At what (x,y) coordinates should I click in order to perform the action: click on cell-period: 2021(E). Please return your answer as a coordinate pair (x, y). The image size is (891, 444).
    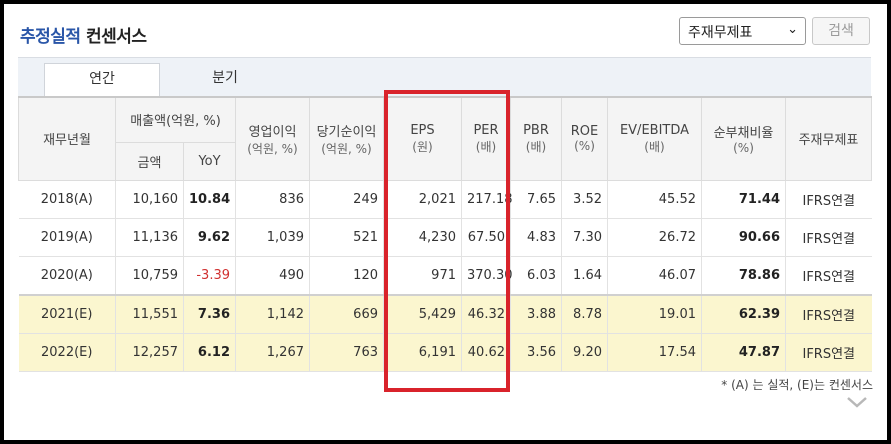
    Looking at the image, I should click on (67, 313).